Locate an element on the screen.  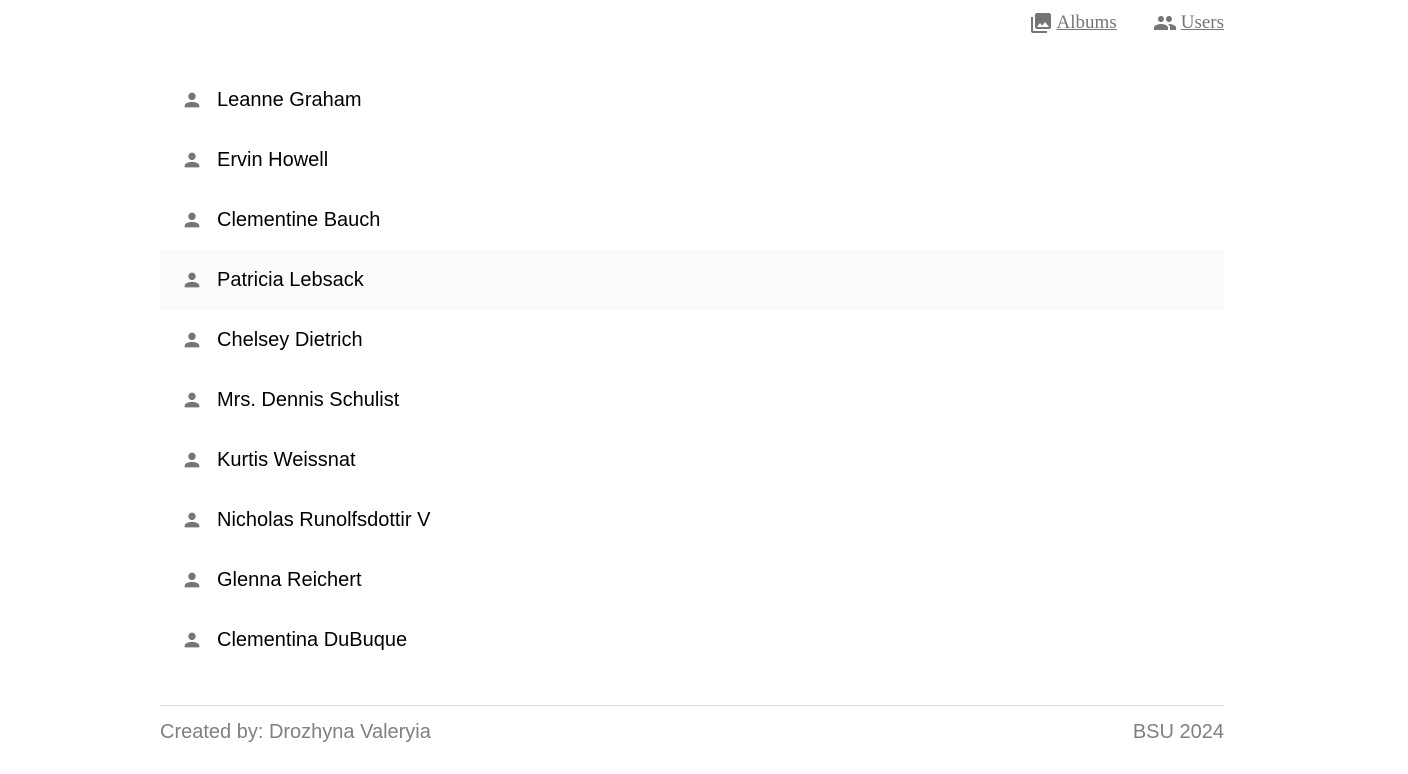
nav-link-albums: Albums is located at coordinates (1073, 23).